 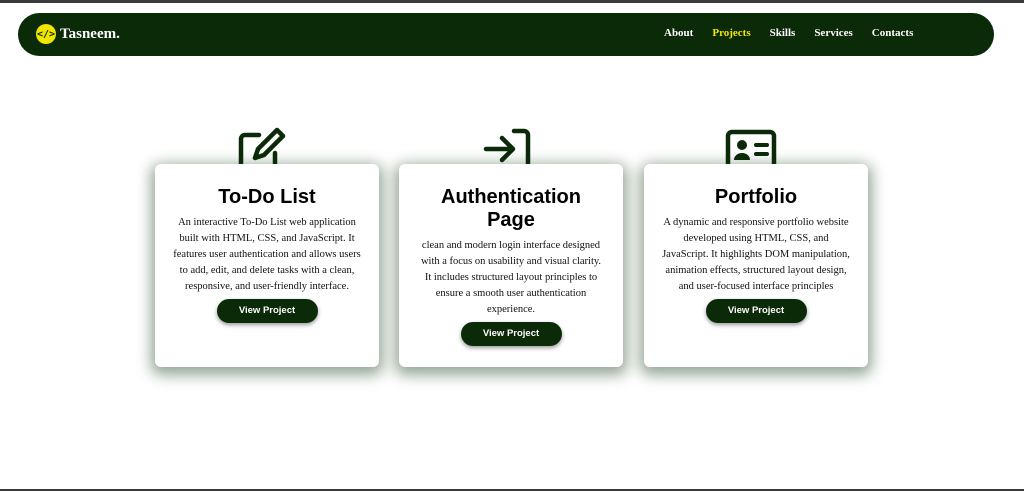 I want to click on nav-services: Services, so click(x=833, y=33).